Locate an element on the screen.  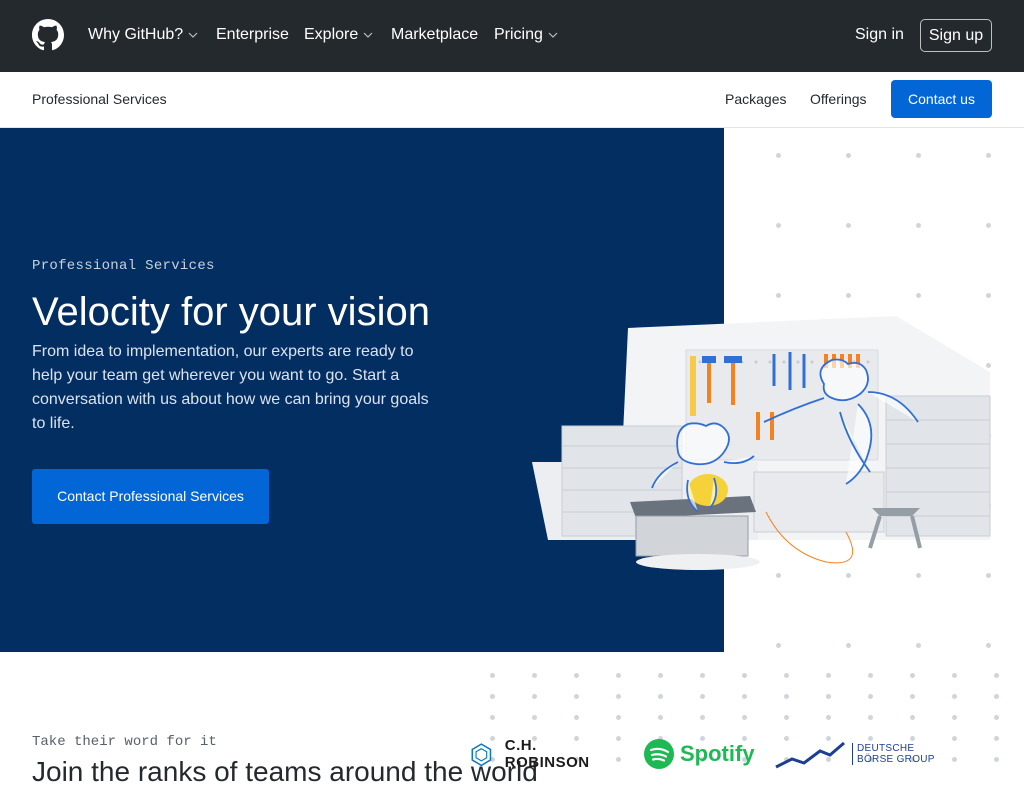
nav-why-github-label: Why GitHub? is located at coordinates (136, 34).